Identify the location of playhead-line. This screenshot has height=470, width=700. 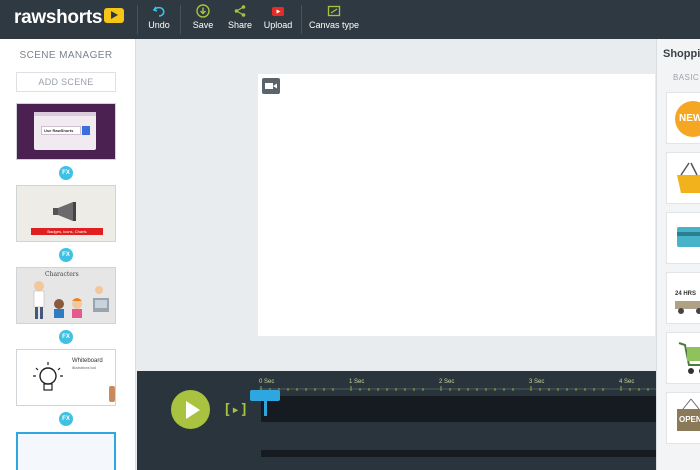
(265, 408).